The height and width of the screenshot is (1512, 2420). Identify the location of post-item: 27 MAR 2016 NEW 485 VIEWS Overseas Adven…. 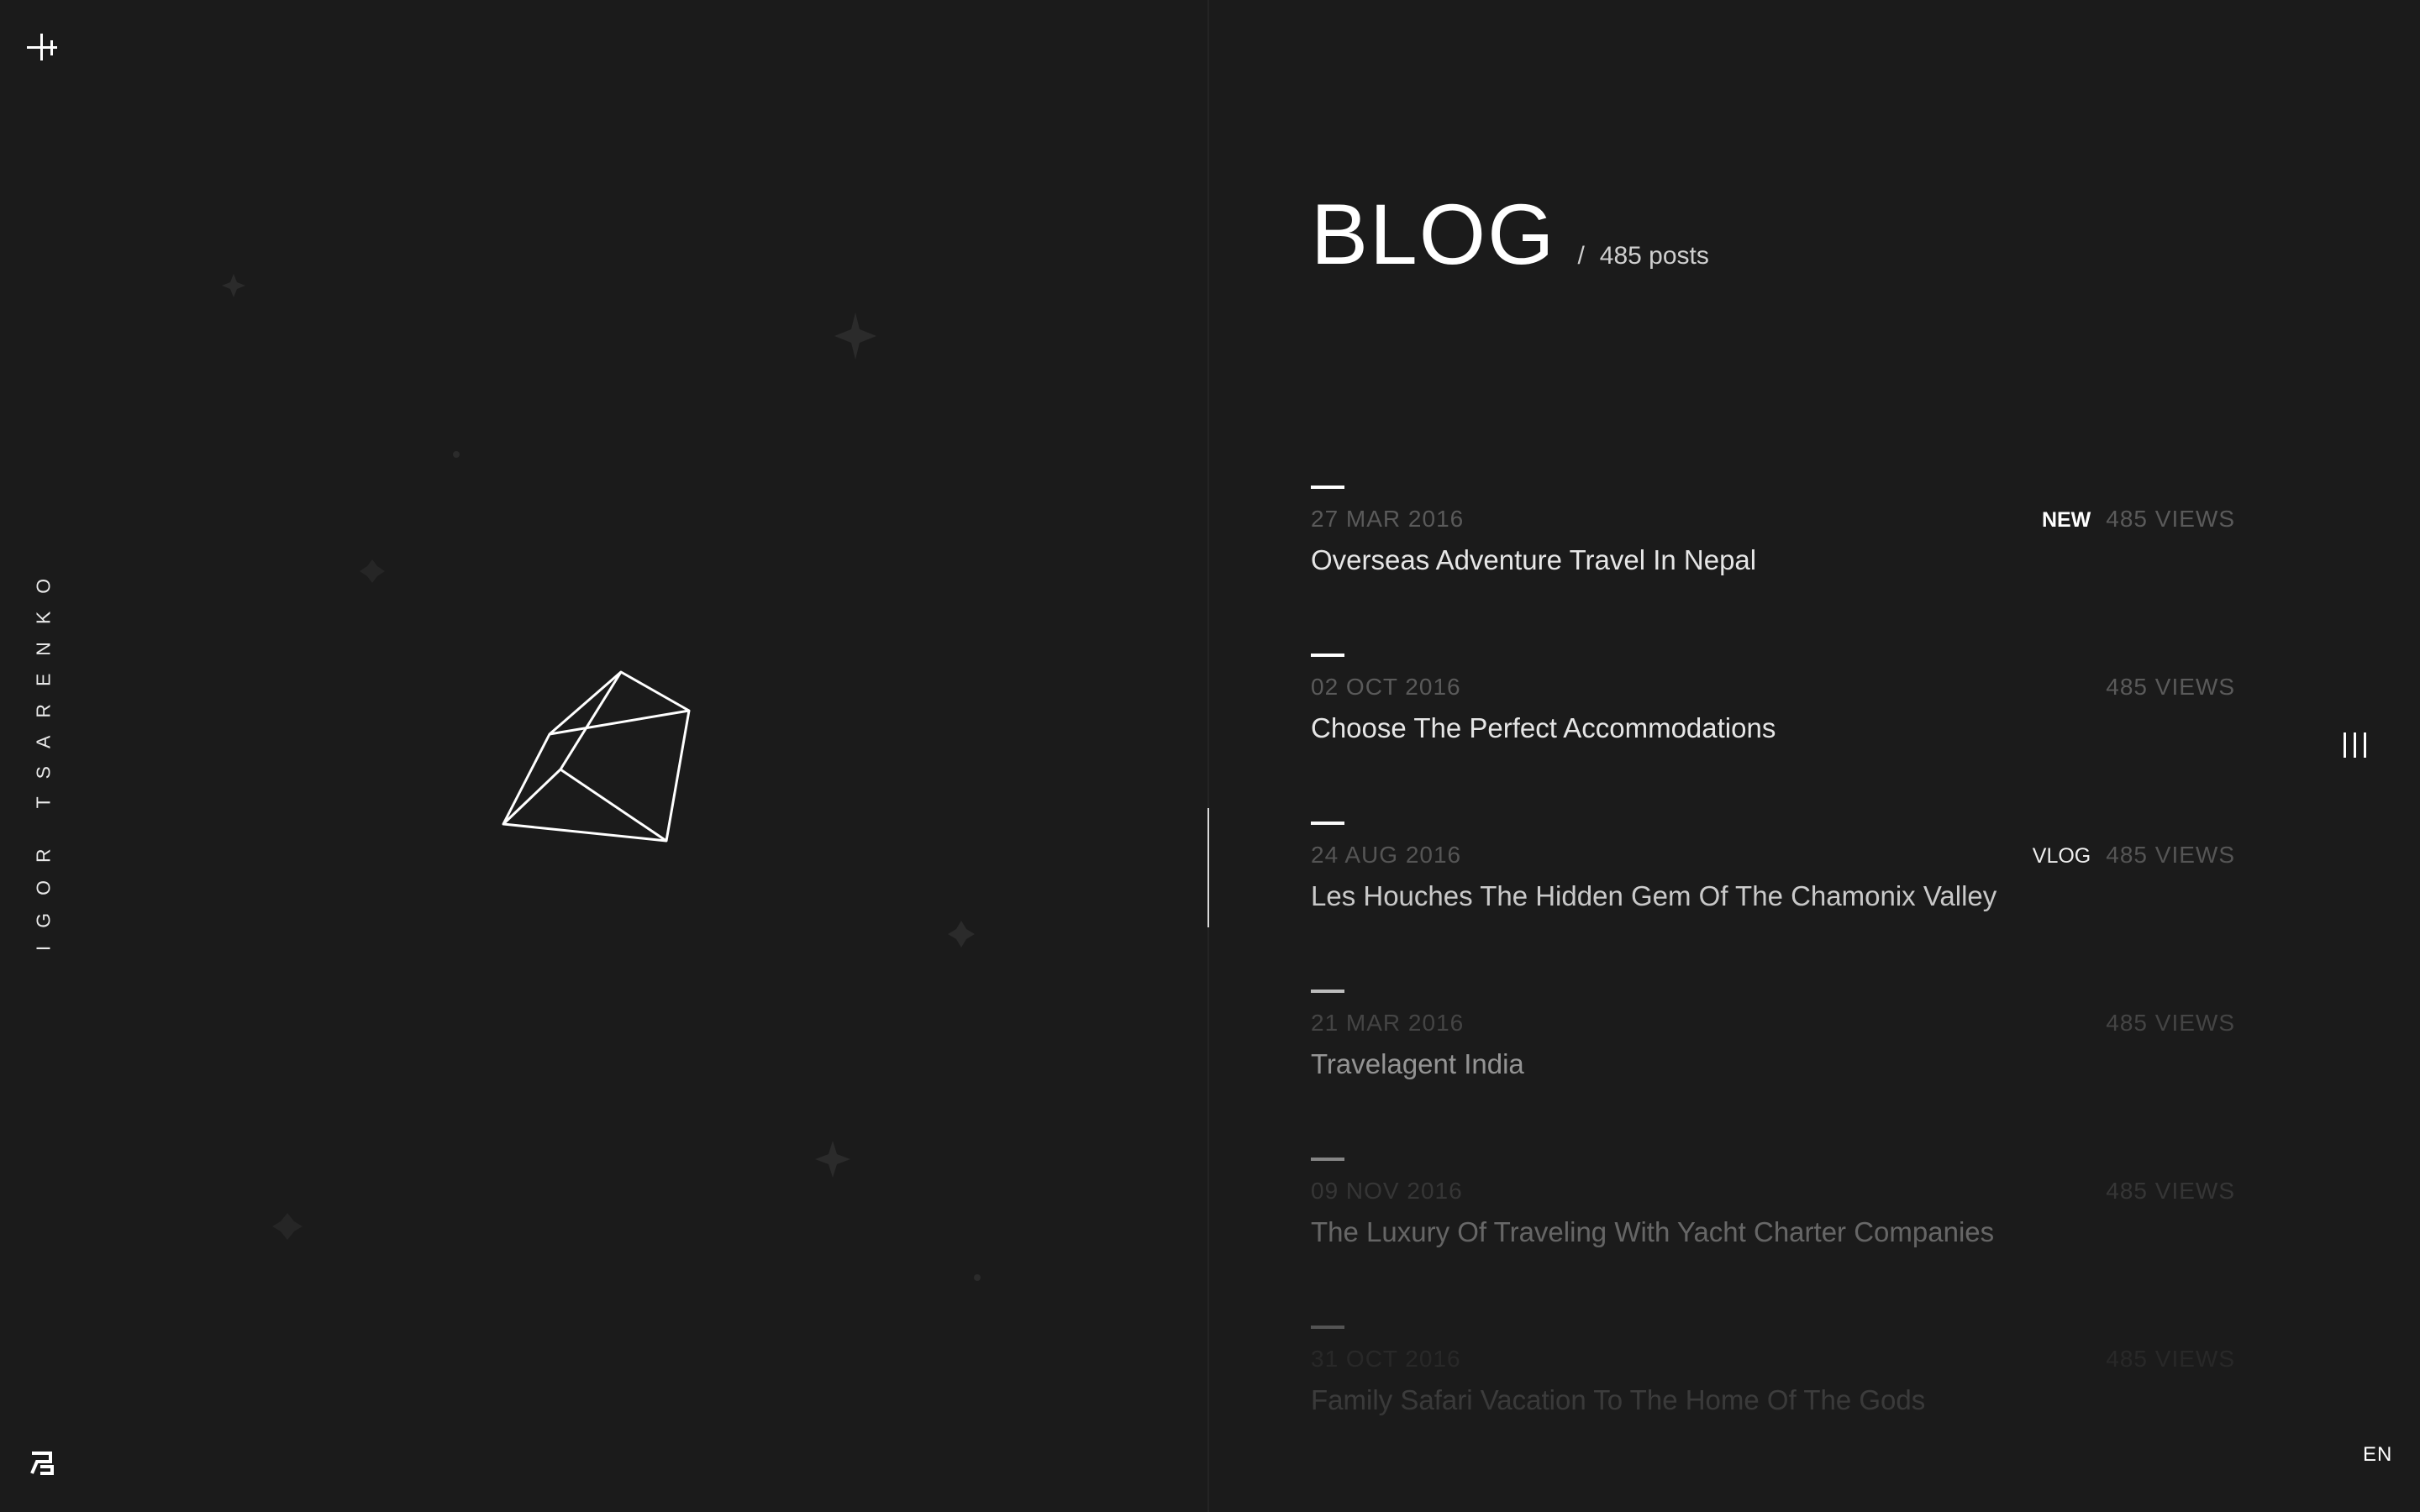
(1773, 570).